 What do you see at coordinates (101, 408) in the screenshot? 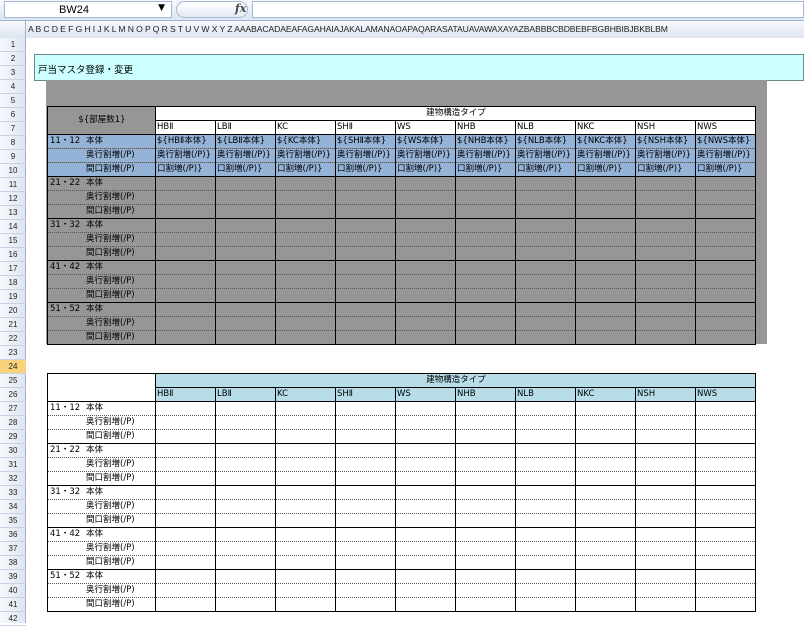
I see `row-label-cell: 11・12 本体` at bounding box center [101, 408].